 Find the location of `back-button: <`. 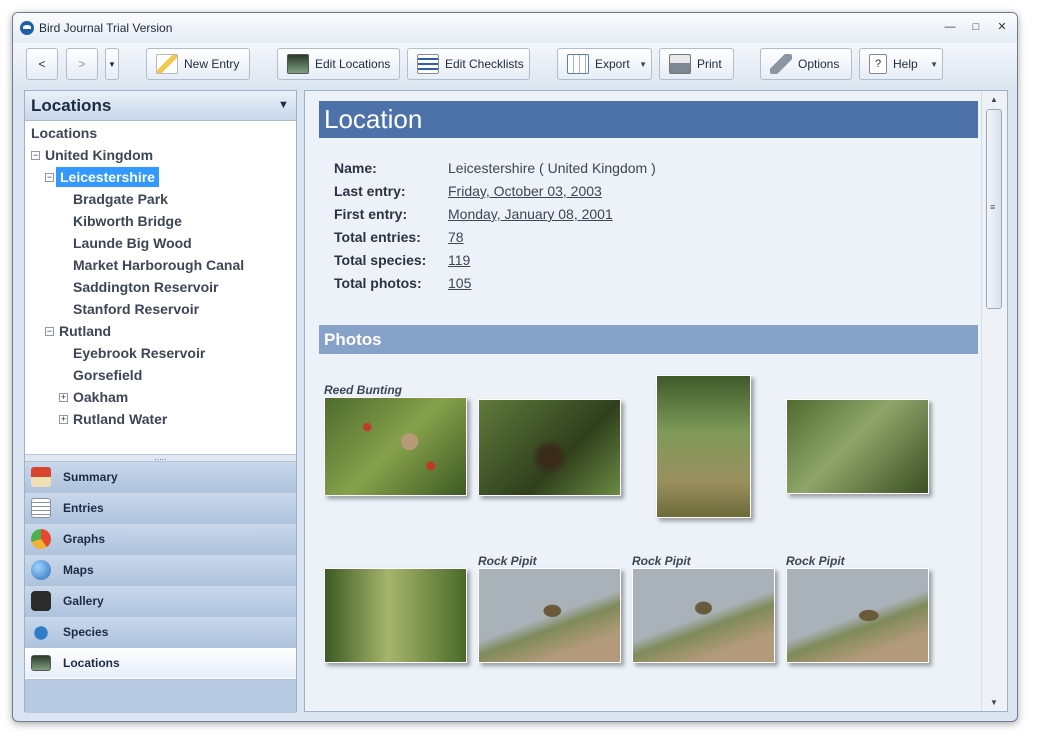

back-button: < is located at coordinates (42, 64).